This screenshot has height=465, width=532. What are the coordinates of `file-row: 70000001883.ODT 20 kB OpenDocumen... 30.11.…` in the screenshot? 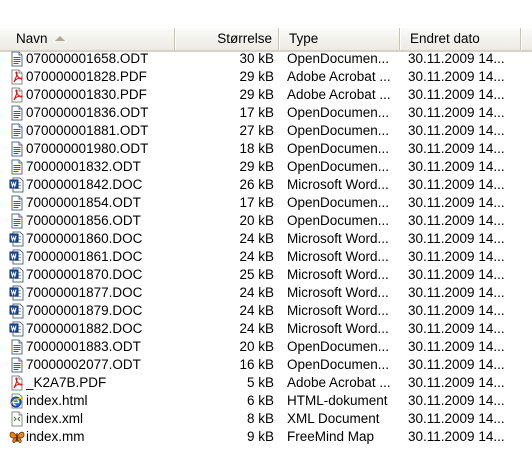 It's located at (266, 347).